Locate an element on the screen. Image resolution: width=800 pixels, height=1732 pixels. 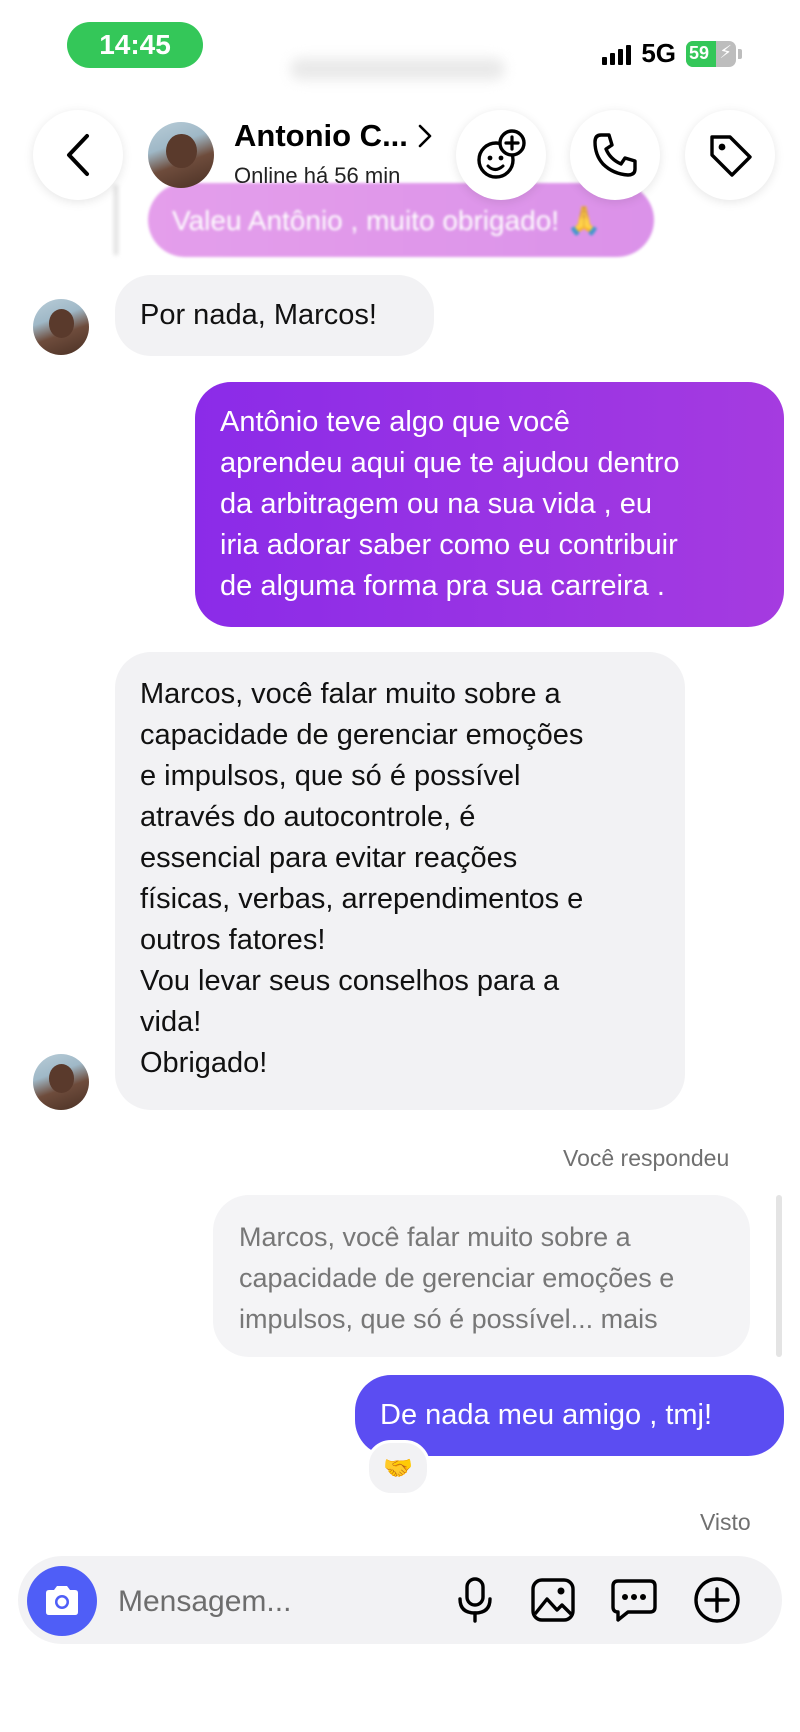
microphone-icon is located at coordinates (475, 1600).